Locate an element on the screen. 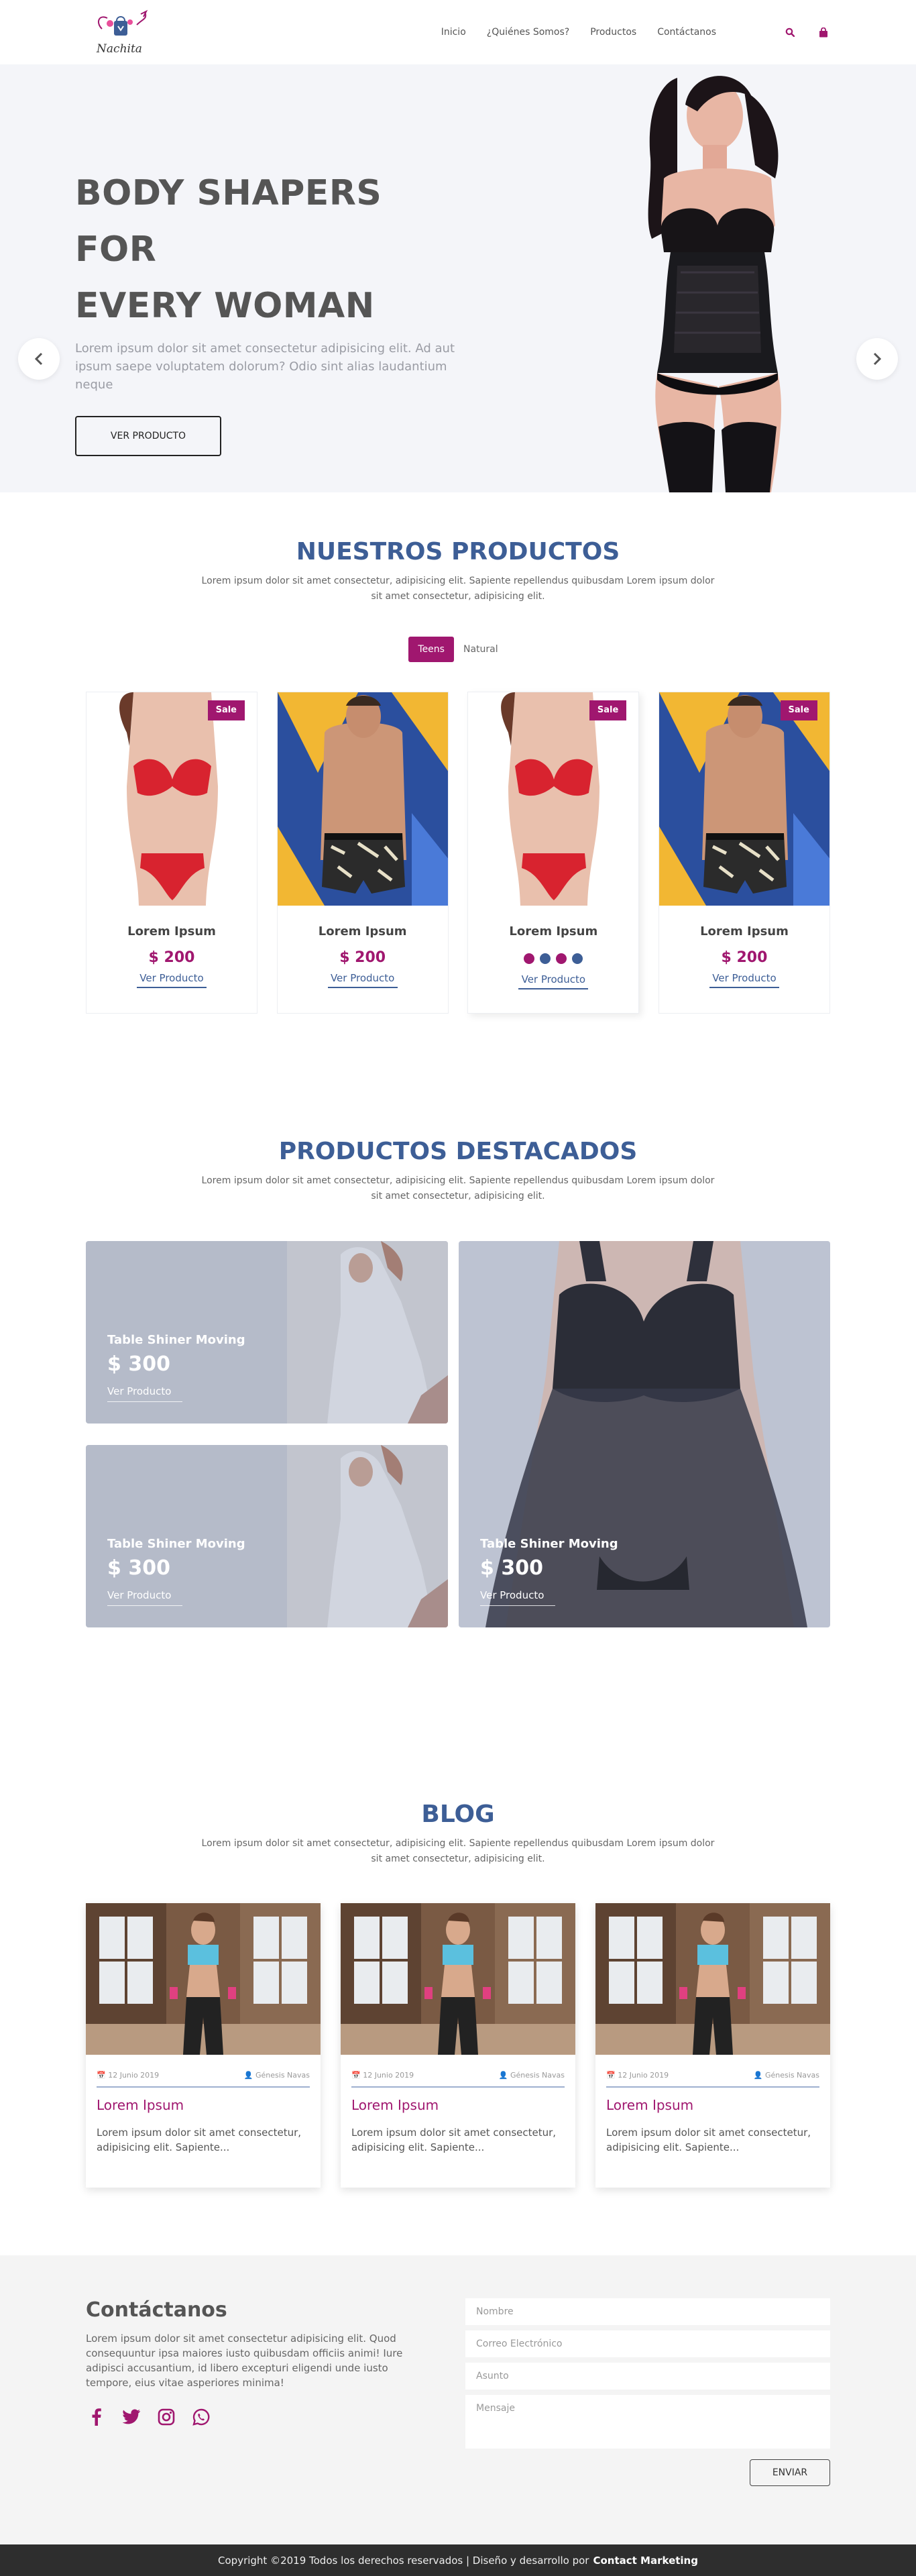 The width and height of the screenshot is (916, 2576). slider-next-button is located at coordinates (877, 359).